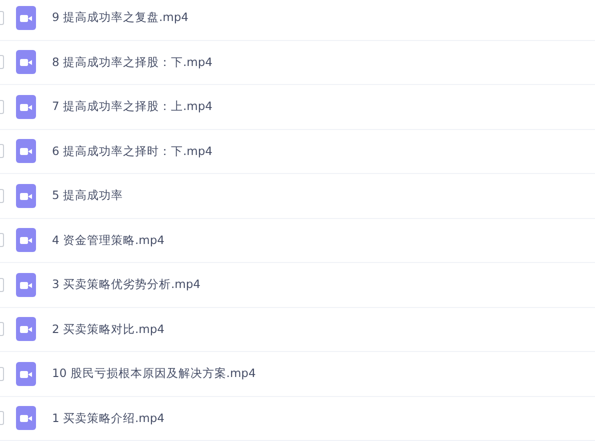  I want to click on file-row: 3 买卖策略优劣势分析.mp4, so click(297, 285).